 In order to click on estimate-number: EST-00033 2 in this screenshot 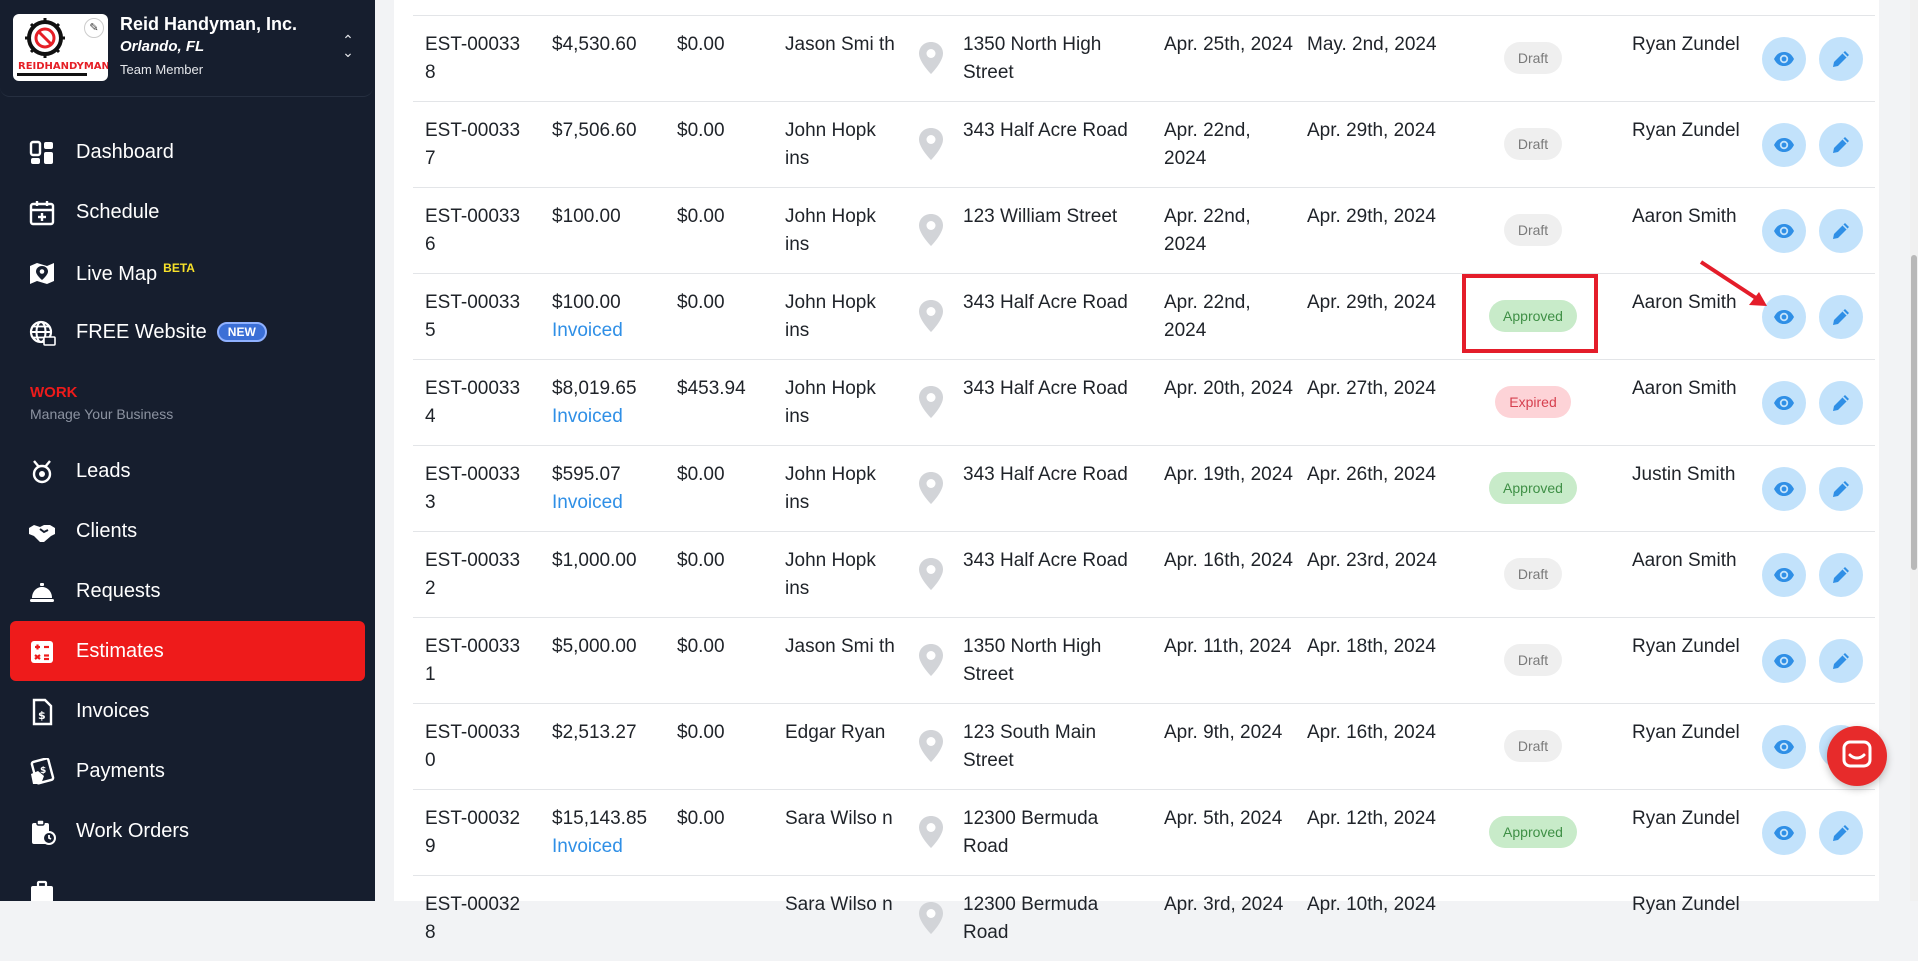, I will do `click(480, 575)`.